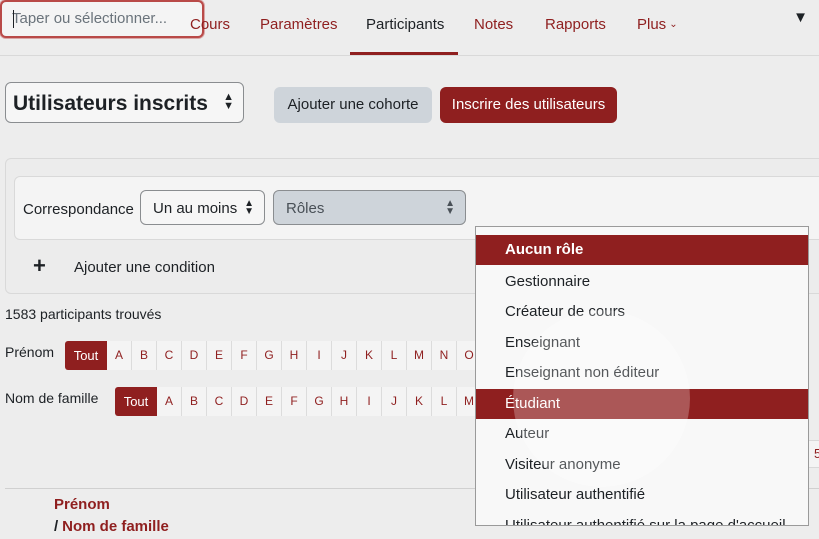  I want to click on match-select: Un au moins ▲ ▼, so click(202, 207).